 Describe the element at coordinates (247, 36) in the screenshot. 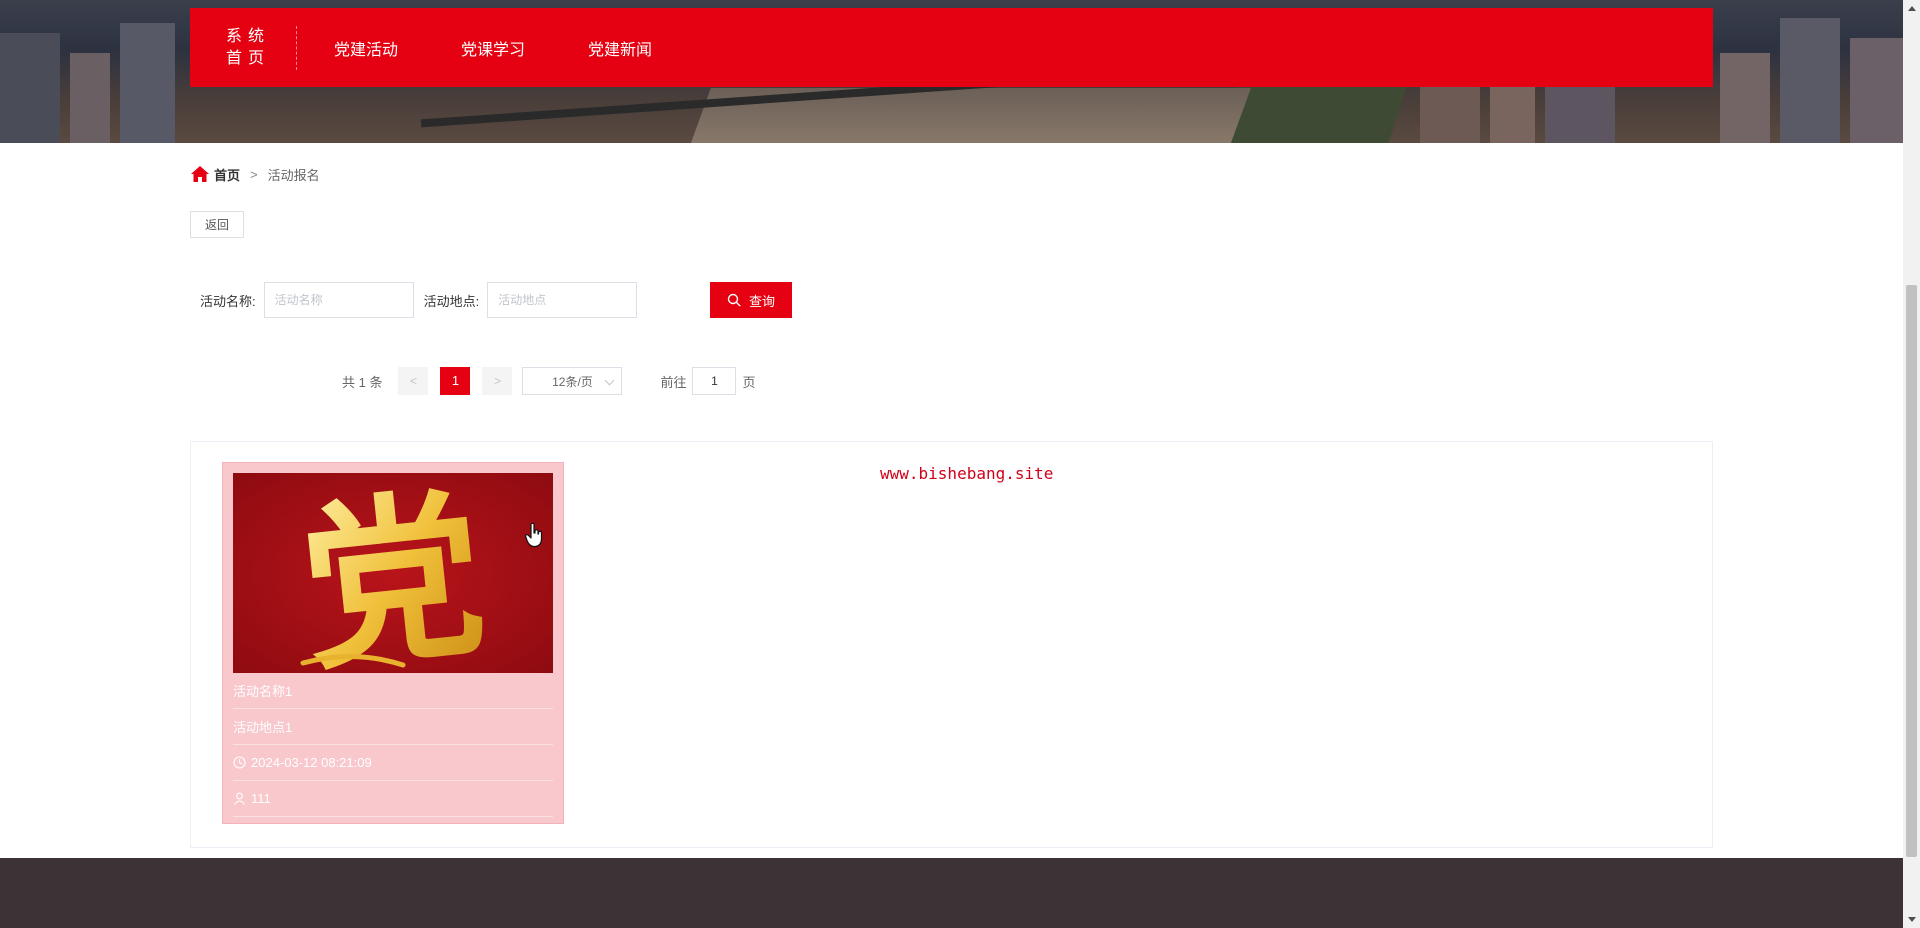

I see `nav-home-line1: 系统` at that location.